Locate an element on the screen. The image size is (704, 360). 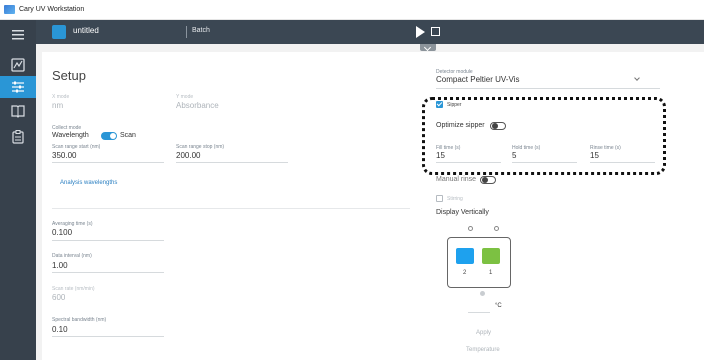
spectral-bandwidth-label: Spectral bandwidth (nm) is located at coordinates (79, 320).